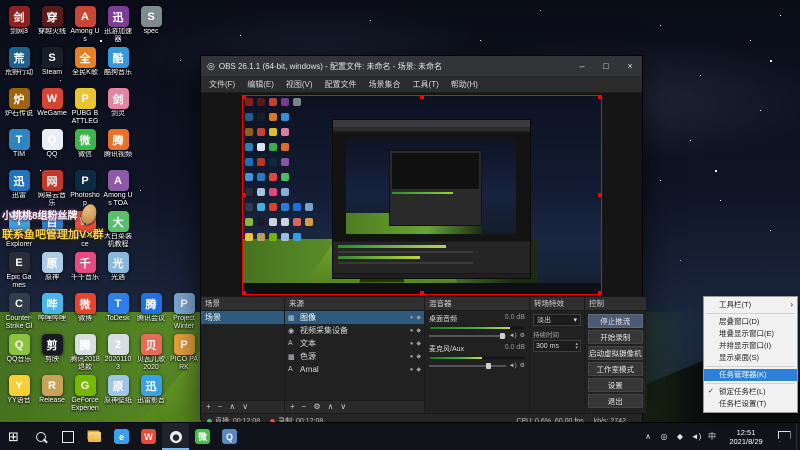 The width and height of the screenshot is (800, 450). Describe the element at coordinates (202, 436) in the screenshot. I see `taskbar-app-wechat: 微` at that location.